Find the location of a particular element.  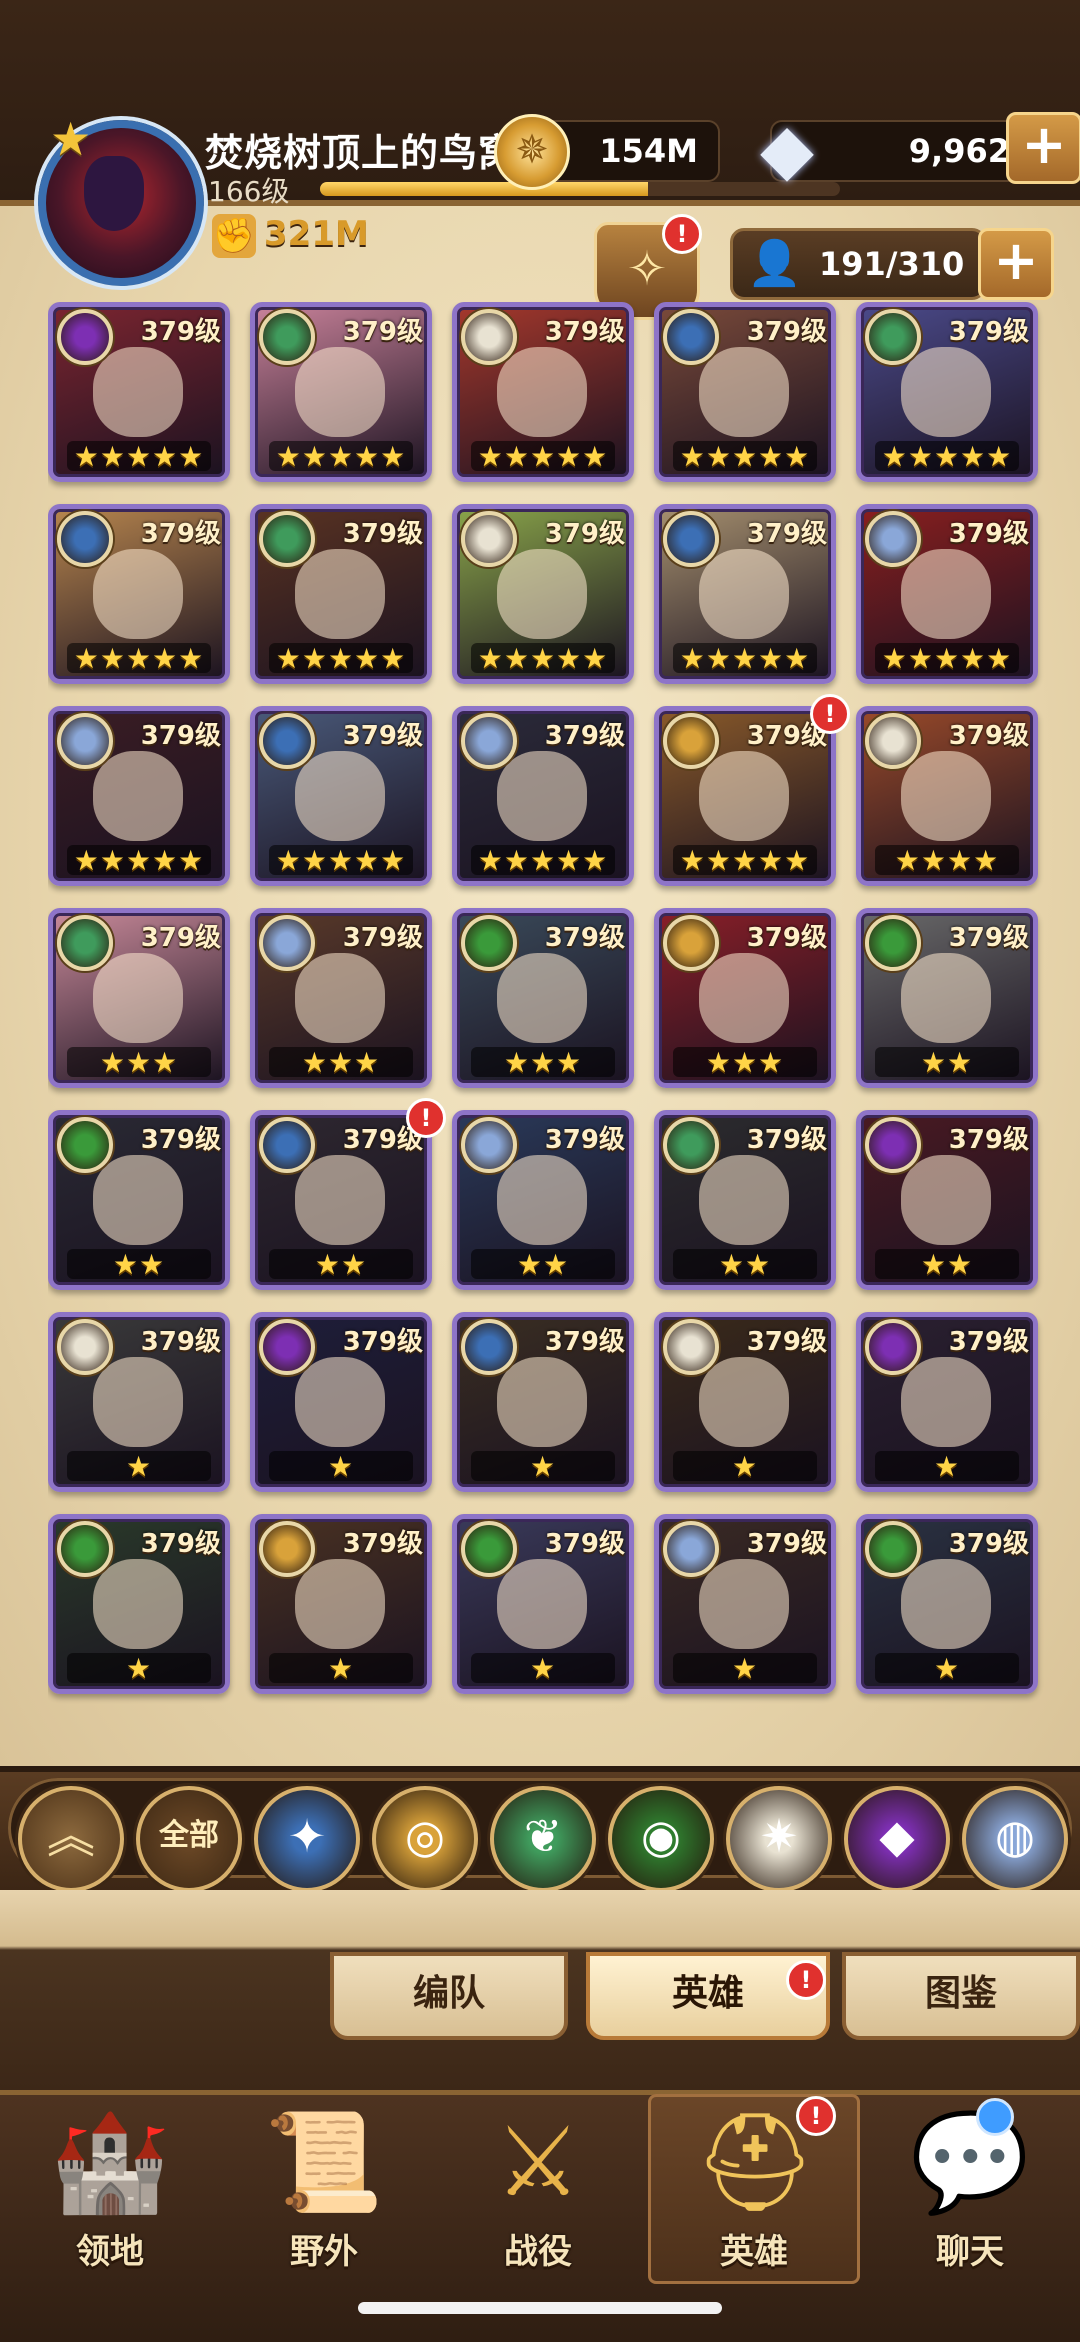

nav-territory: 🏰 领地 is located at coordinates (110, 2189).